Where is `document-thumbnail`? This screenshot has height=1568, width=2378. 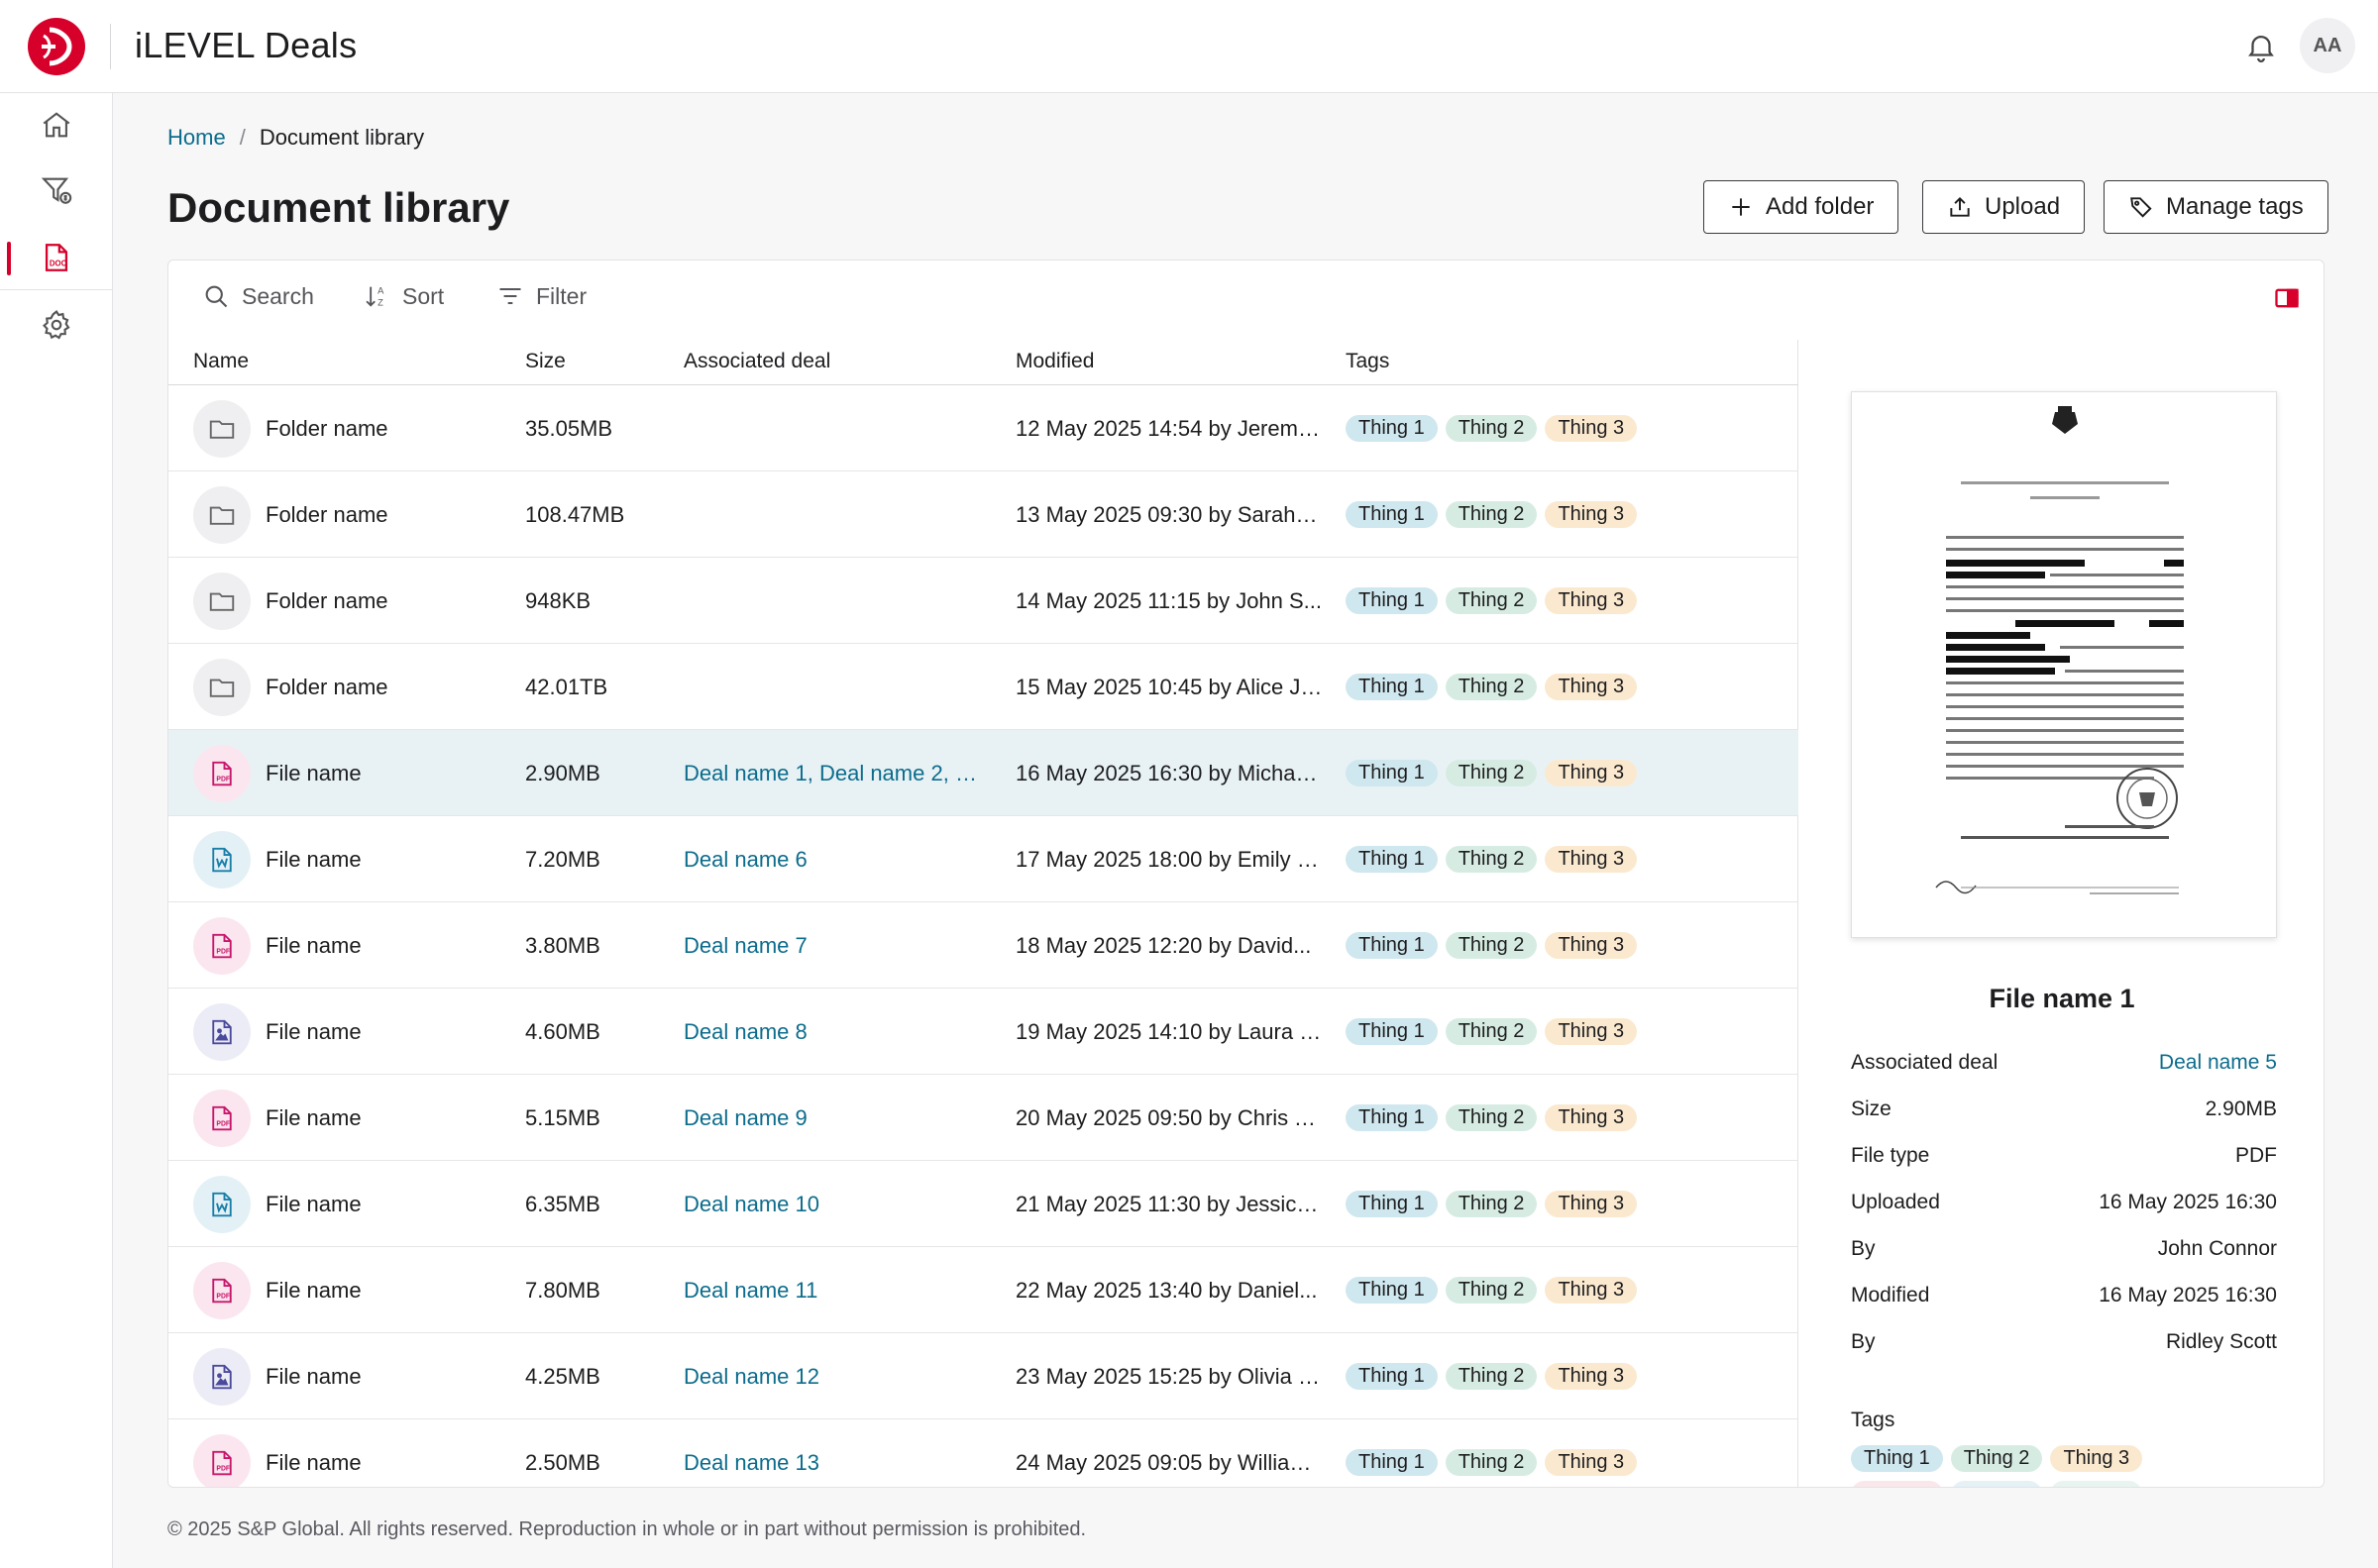
document-thumbnail is located at coordinates (2064, 665).